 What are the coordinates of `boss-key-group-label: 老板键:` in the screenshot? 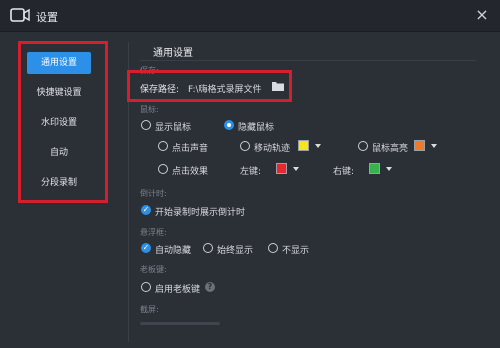 It's located at (153, 269).